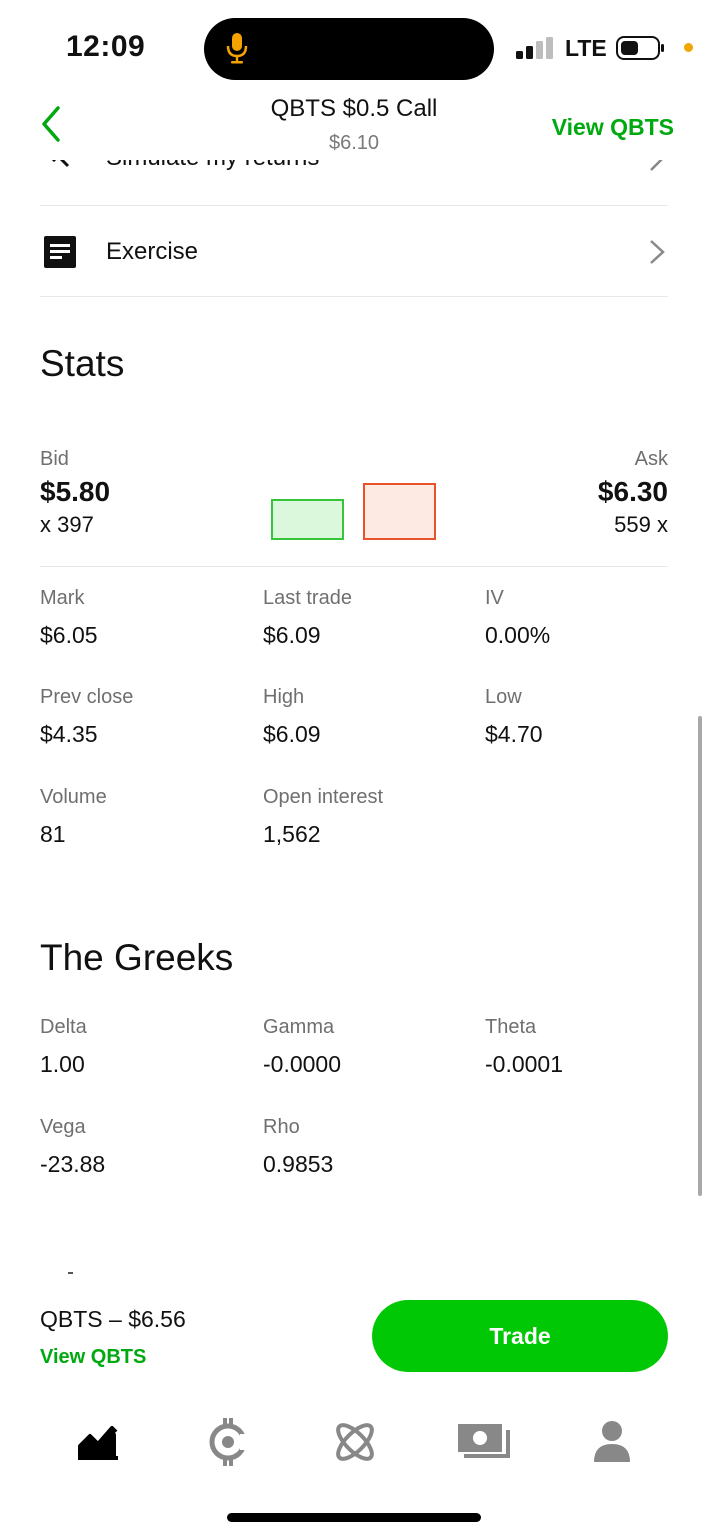 The image size is (708, 1536). I want to click on dynamic-island, so click(349, 49).